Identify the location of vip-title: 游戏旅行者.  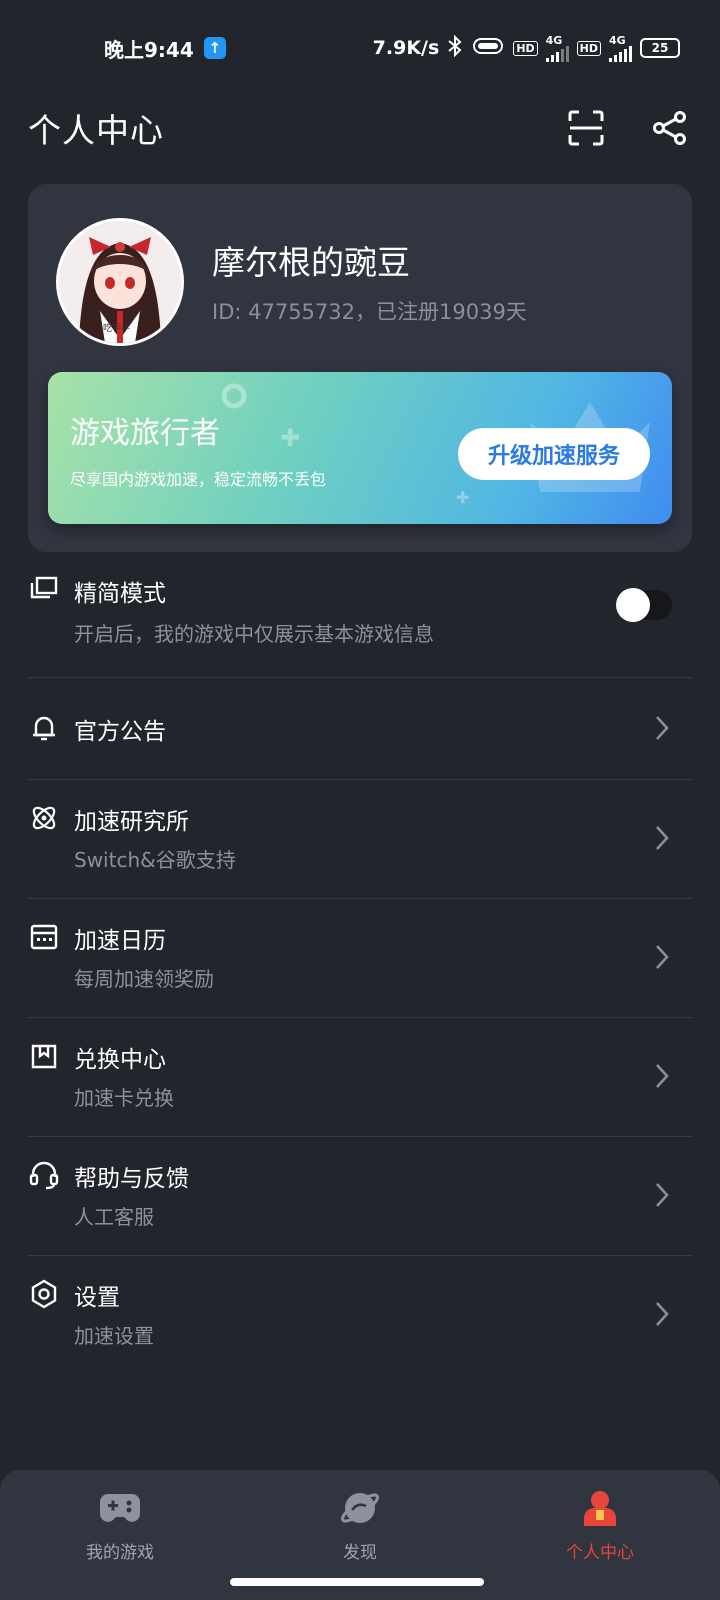
(145, 433).